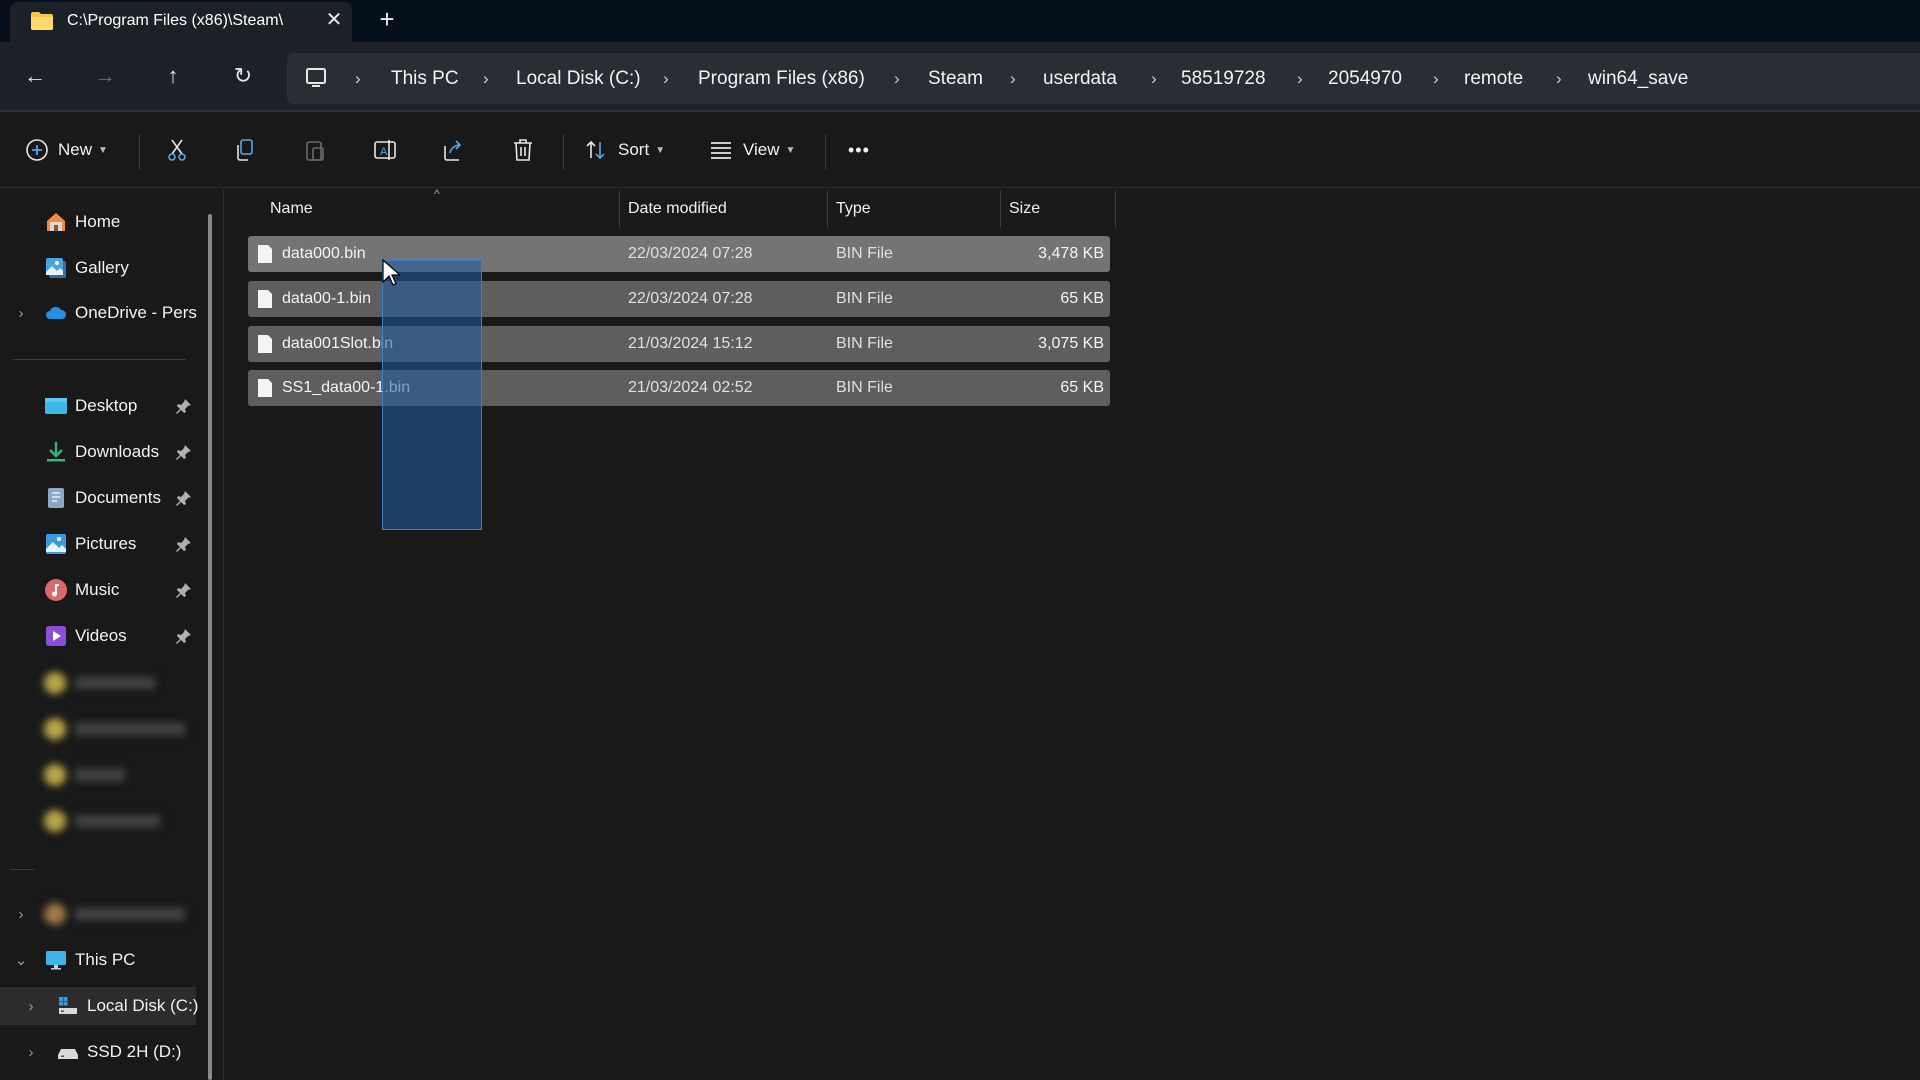 The width and height of the screenshot is (1920, 1080). I want to click on pictures-icon, so click(56, 544).